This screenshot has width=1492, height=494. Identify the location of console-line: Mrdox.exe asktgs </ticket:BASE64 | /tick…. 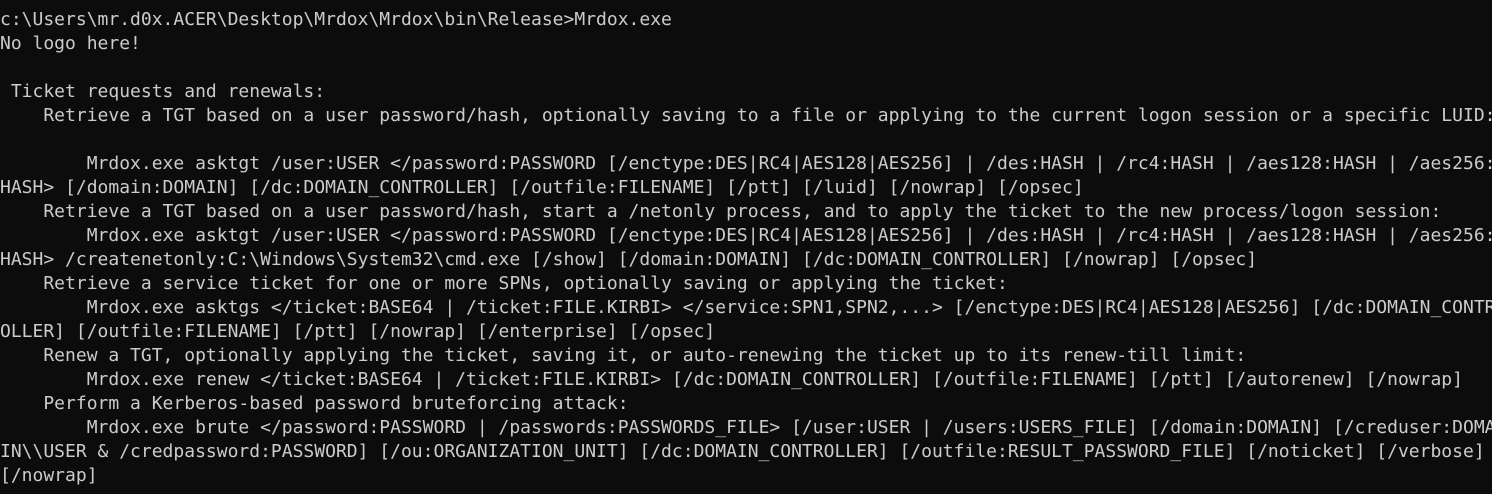
(746, 307).